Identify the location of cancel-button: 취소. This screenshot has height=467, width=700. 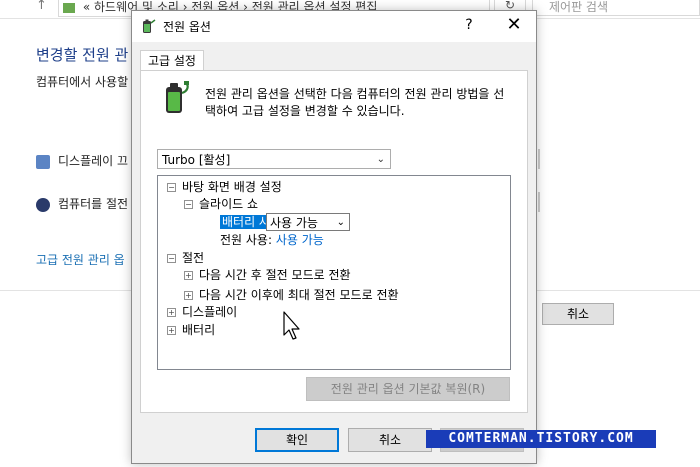
(390, 440).